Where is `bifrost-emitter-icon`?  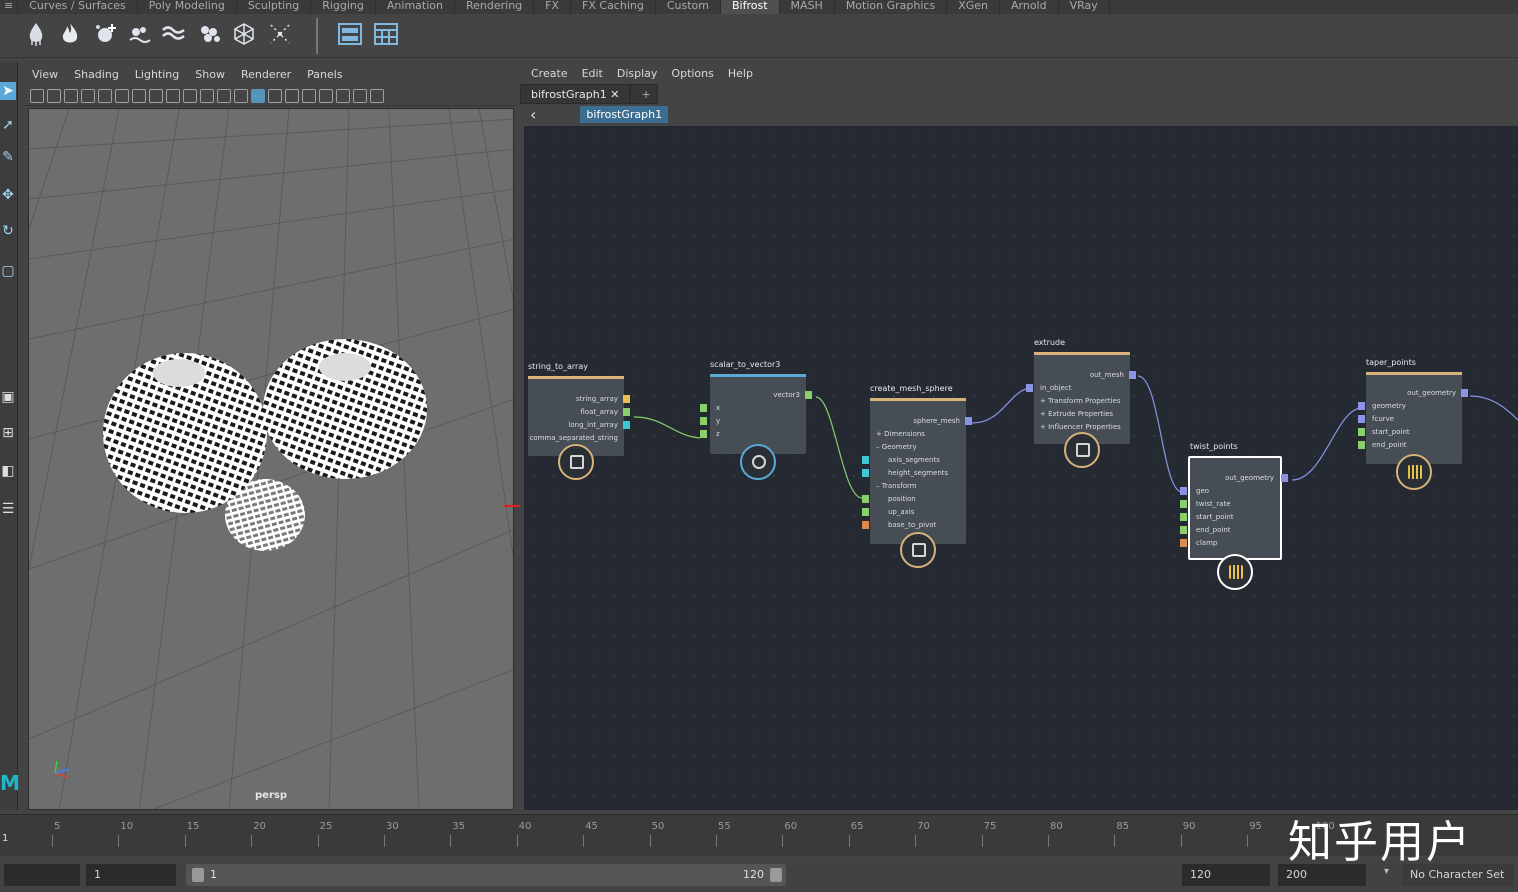
bifrost-emitter-icon is located at coordinates (106, 34).